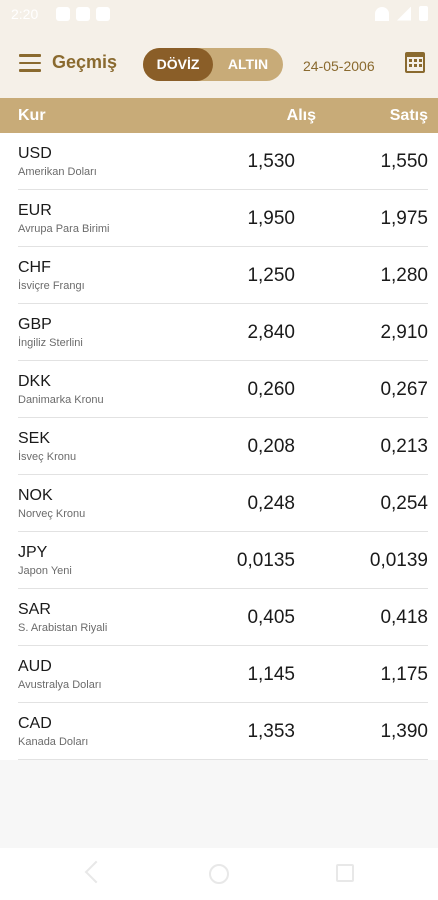 The image size is (438, 900). Describe the element at coordinates (219, 332) in the screenshot. I see `table-row: GBP İngiliz Sterlini 2,840 2,910` at that location.